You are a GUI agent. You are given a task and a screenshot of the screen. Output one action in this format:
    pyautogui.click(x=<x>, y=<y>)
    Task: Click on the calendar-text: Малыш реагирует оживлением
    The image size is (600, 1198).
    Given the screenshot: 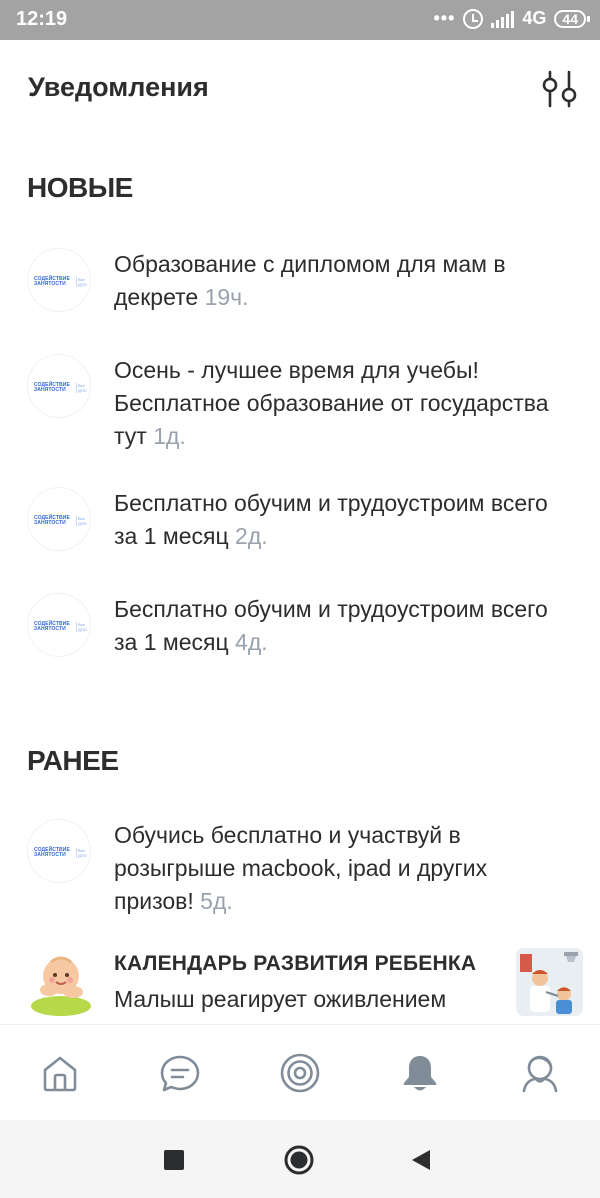 What is the action you would take?
    pyautogui.click(x=280, y=999)
    